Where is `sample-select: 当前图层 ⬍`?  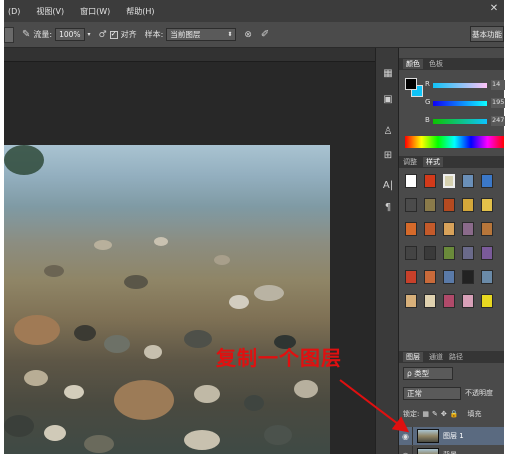 sample-select: 当前图层 ⬍ is located at coordinates (201, 34).